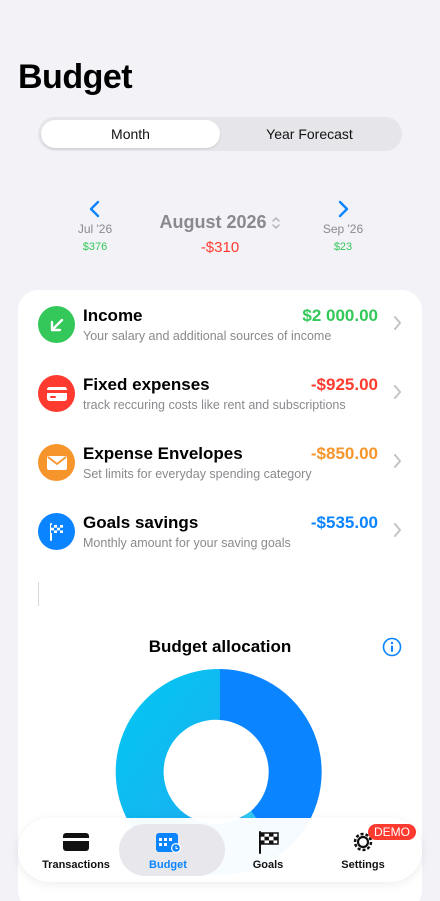  What do you see at coordinates (343, 229) in the screenshot?
I see `next-month-label: Sep '26` at bounding box center [343, 229].